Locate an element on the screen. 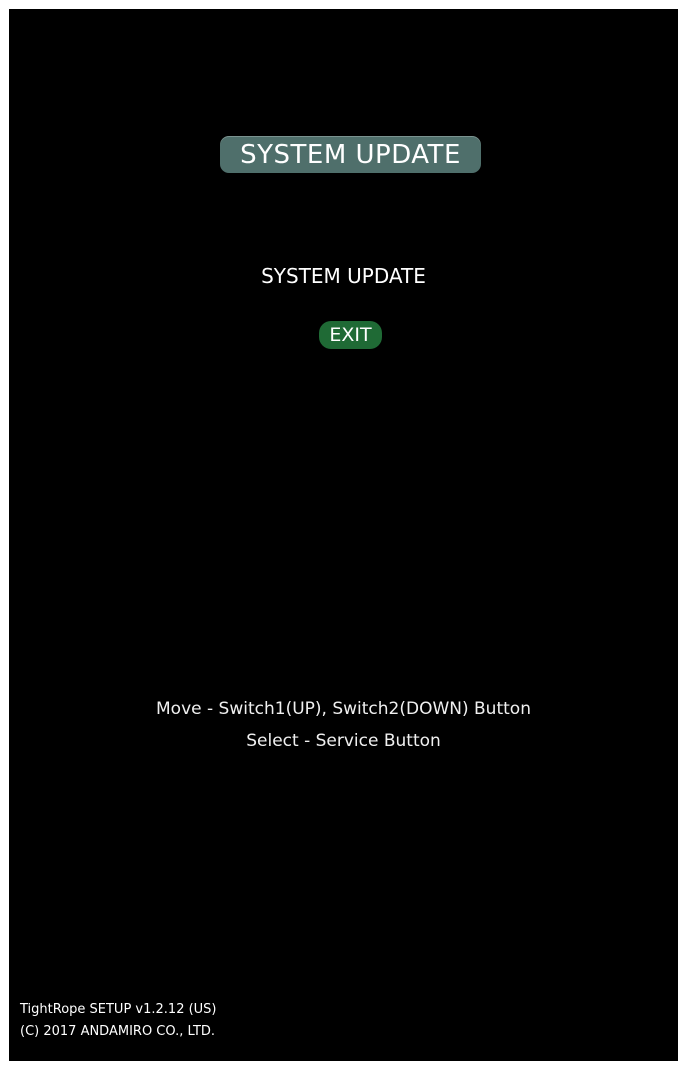  help-select-text: Select - Service Button is located at coordinates (343, 741).